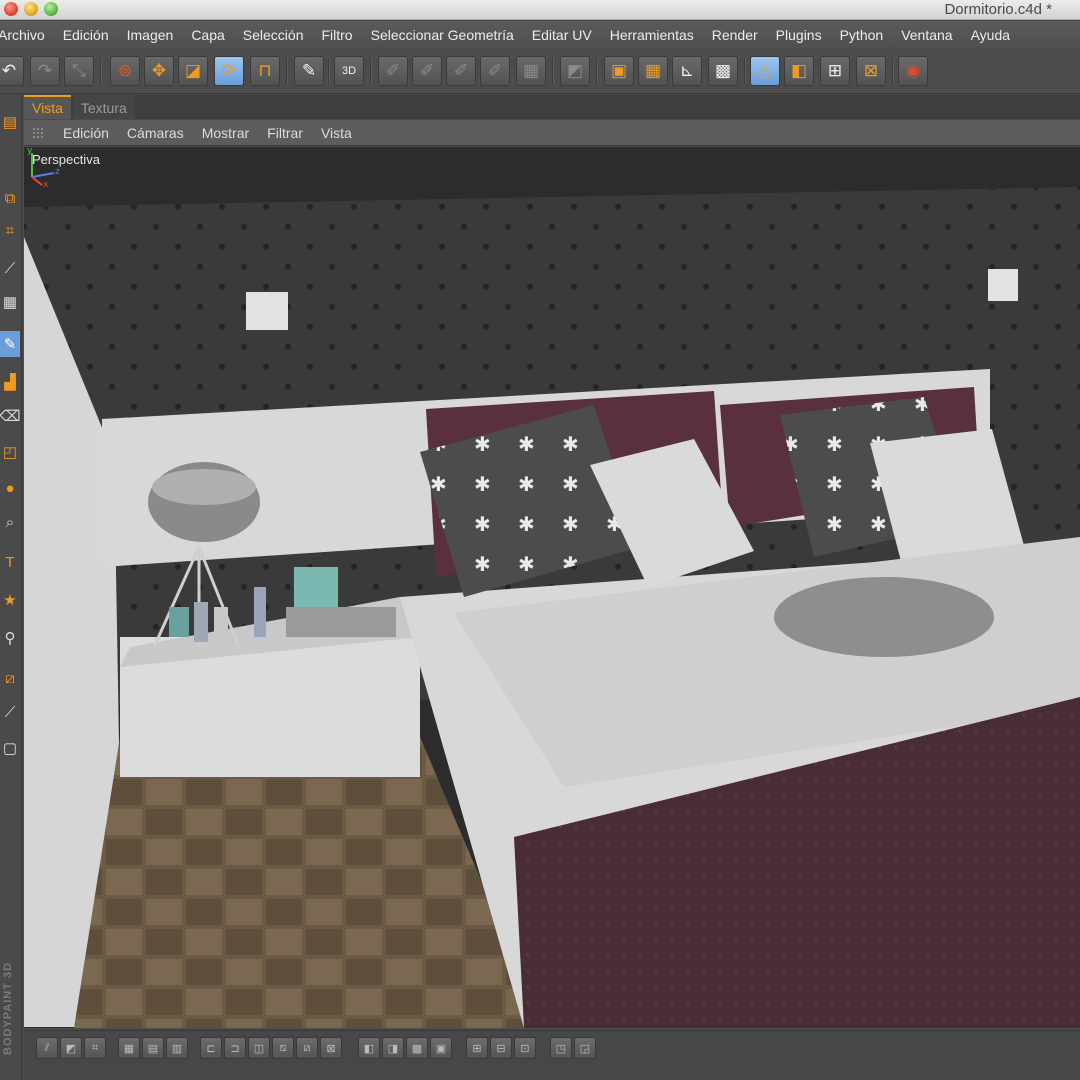 The height and width of the screenshot is (1080, 1080). What do you see at coordinates (86, 133) in the screenshot?
I see `viewport-menu-edicion: Edición` at bounding box center [86, 133].